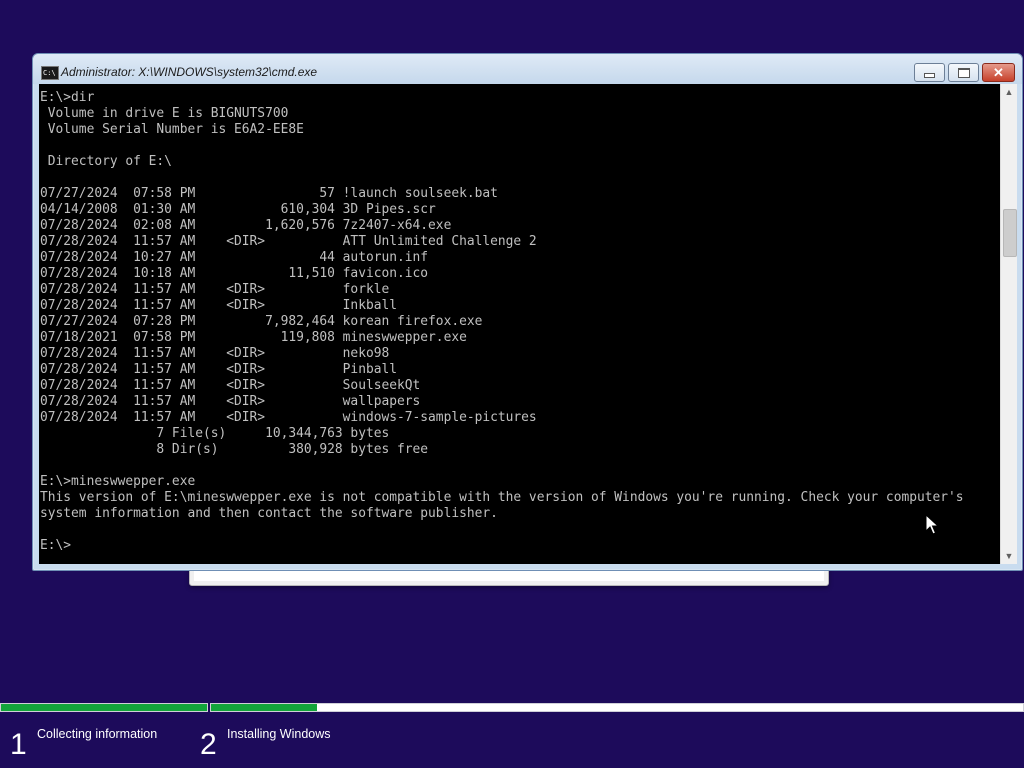 This screenshot has width=1024, height=768. Describe the element at coordinates (929, 72) in the screenshot. I see `minimize-button` at that location.